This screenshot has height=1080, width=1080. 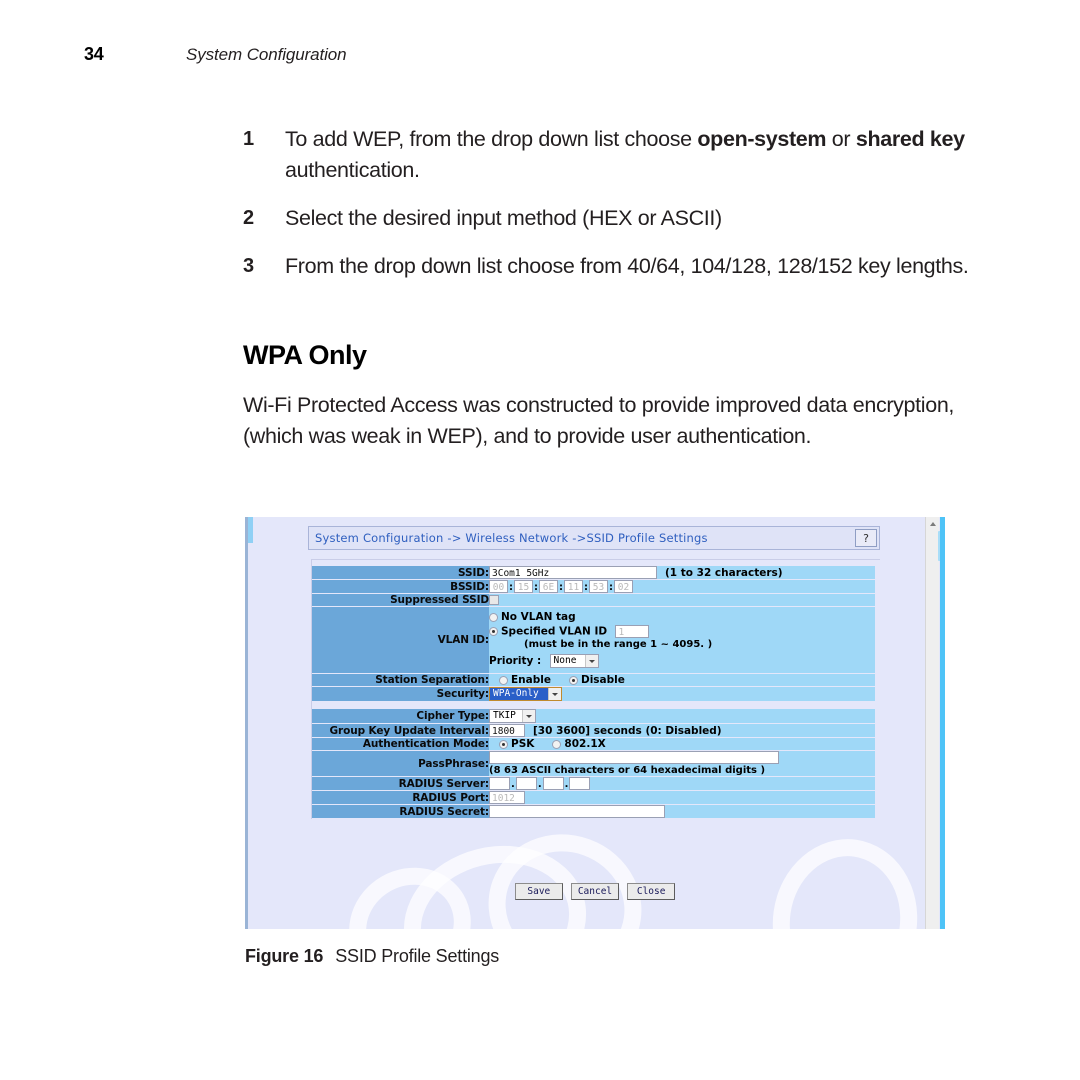 I want to click on cipher-type-select: TKIP, so click(x=512, y=716).